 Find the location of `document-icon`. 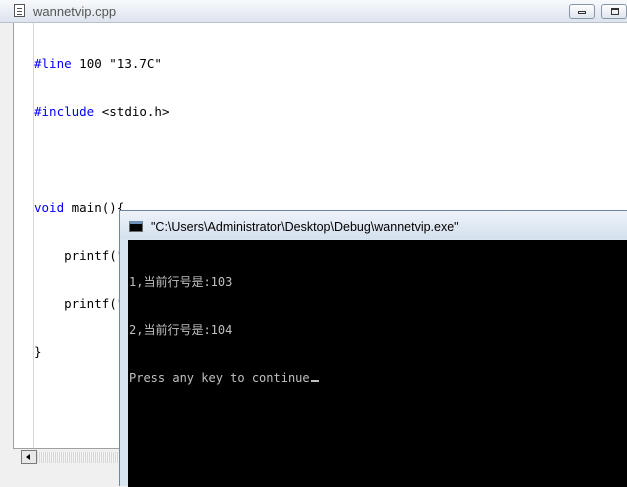

document-icon is located at coordinates (19, 10).